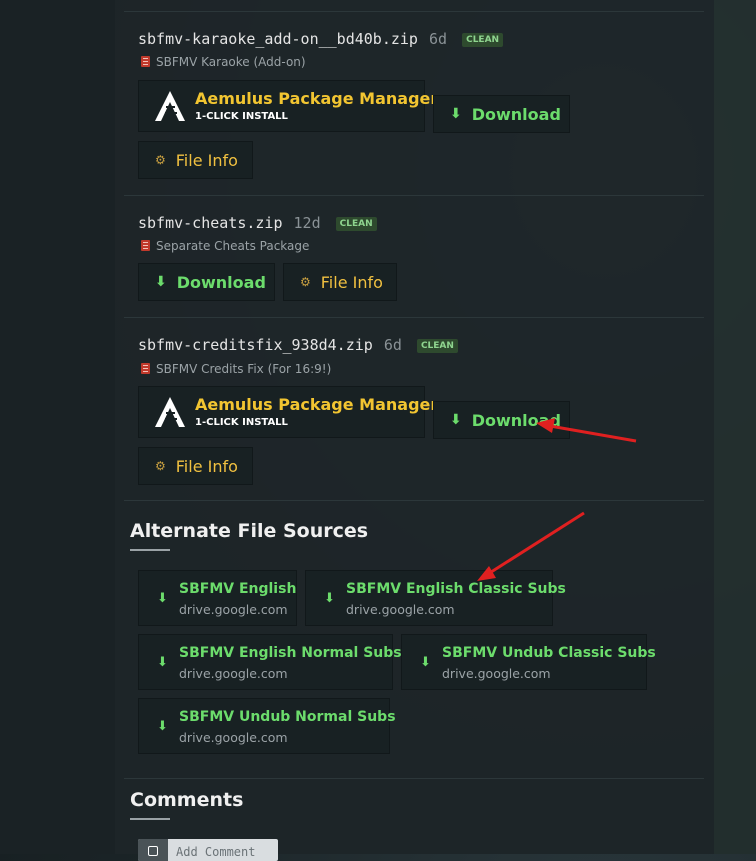 This screenshot has height=861, width=756. I want to click on alternate-source-title: SBFMV English Normal Subs, so click(290, 653).